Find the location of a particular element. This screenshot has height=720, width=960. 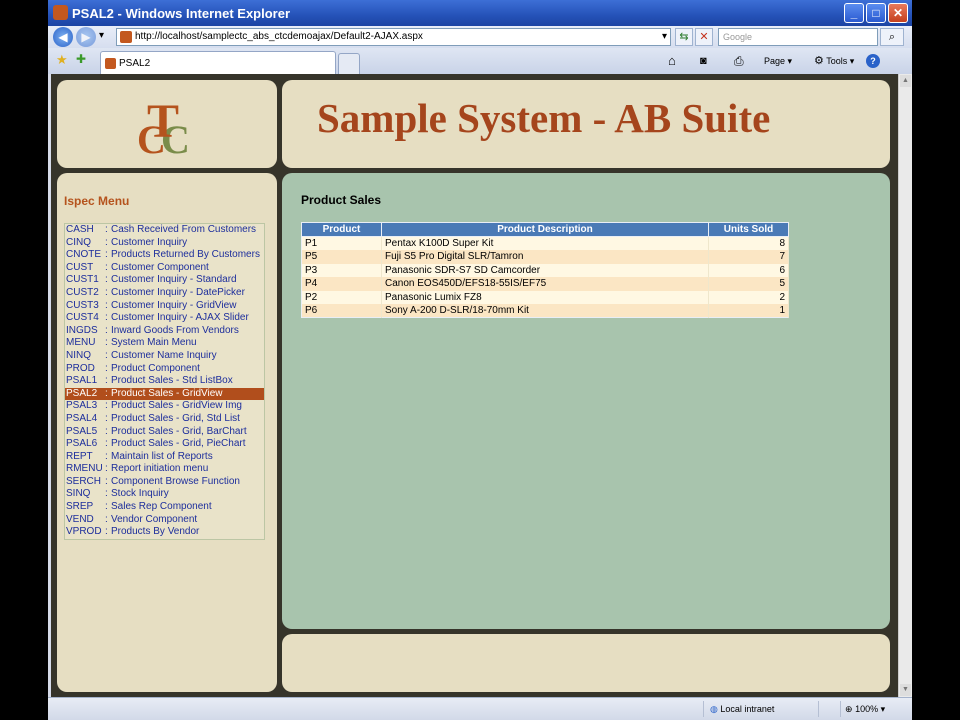

cell-description: Pentax K100D Super Kit is located at coordinates (545, 243).